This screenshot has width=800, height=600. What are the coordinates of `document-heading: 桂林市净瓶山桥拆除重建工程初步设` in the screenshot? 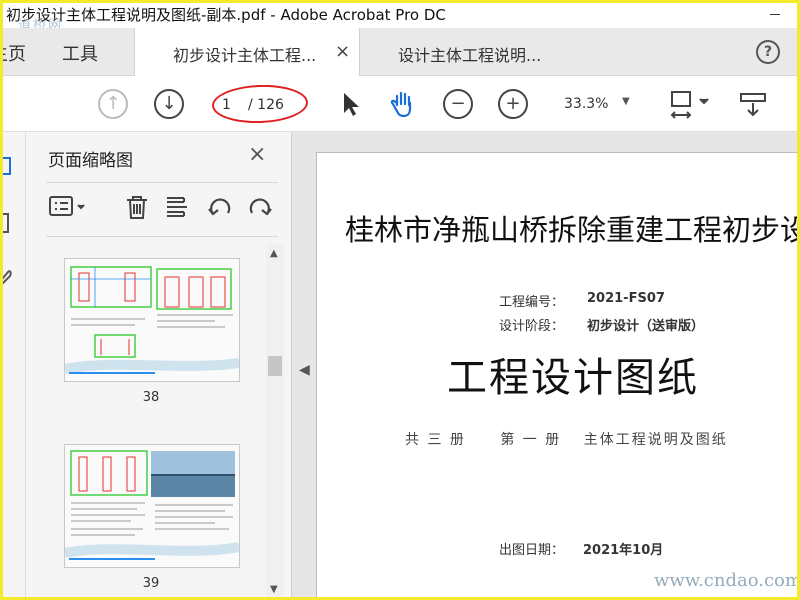 It's located at (572, 230).